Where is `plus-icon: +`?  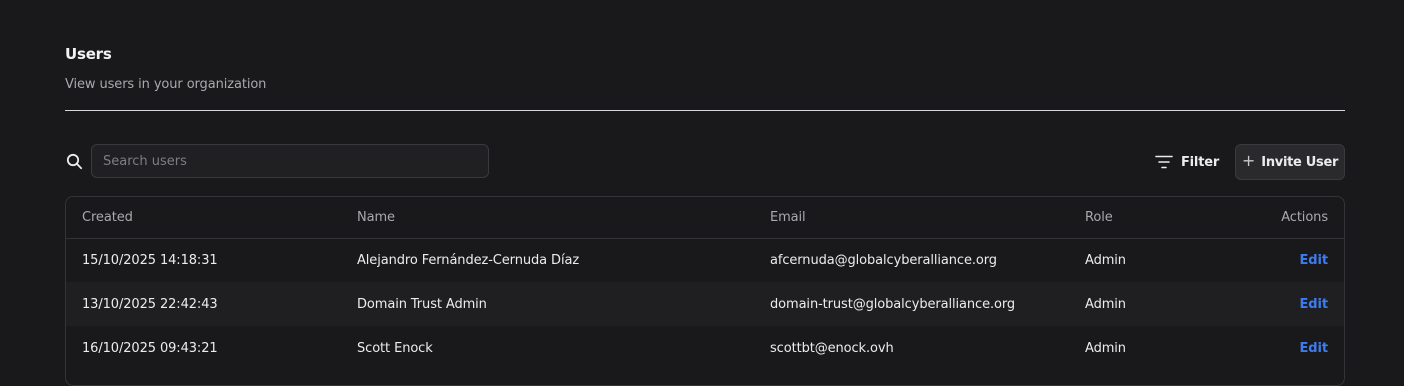
plus-icon: + is located at coordinates (1248, 160).